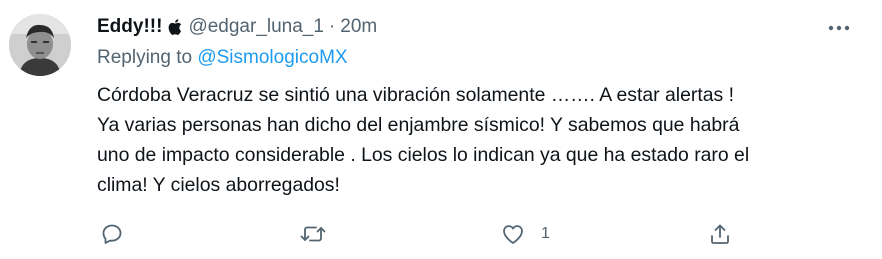 The width and height of the screenshot is (882, 259). What do you see at coordinates (545, 233) in the screenshot?
I see `like-count: 1` at bounding box center [545, 233].